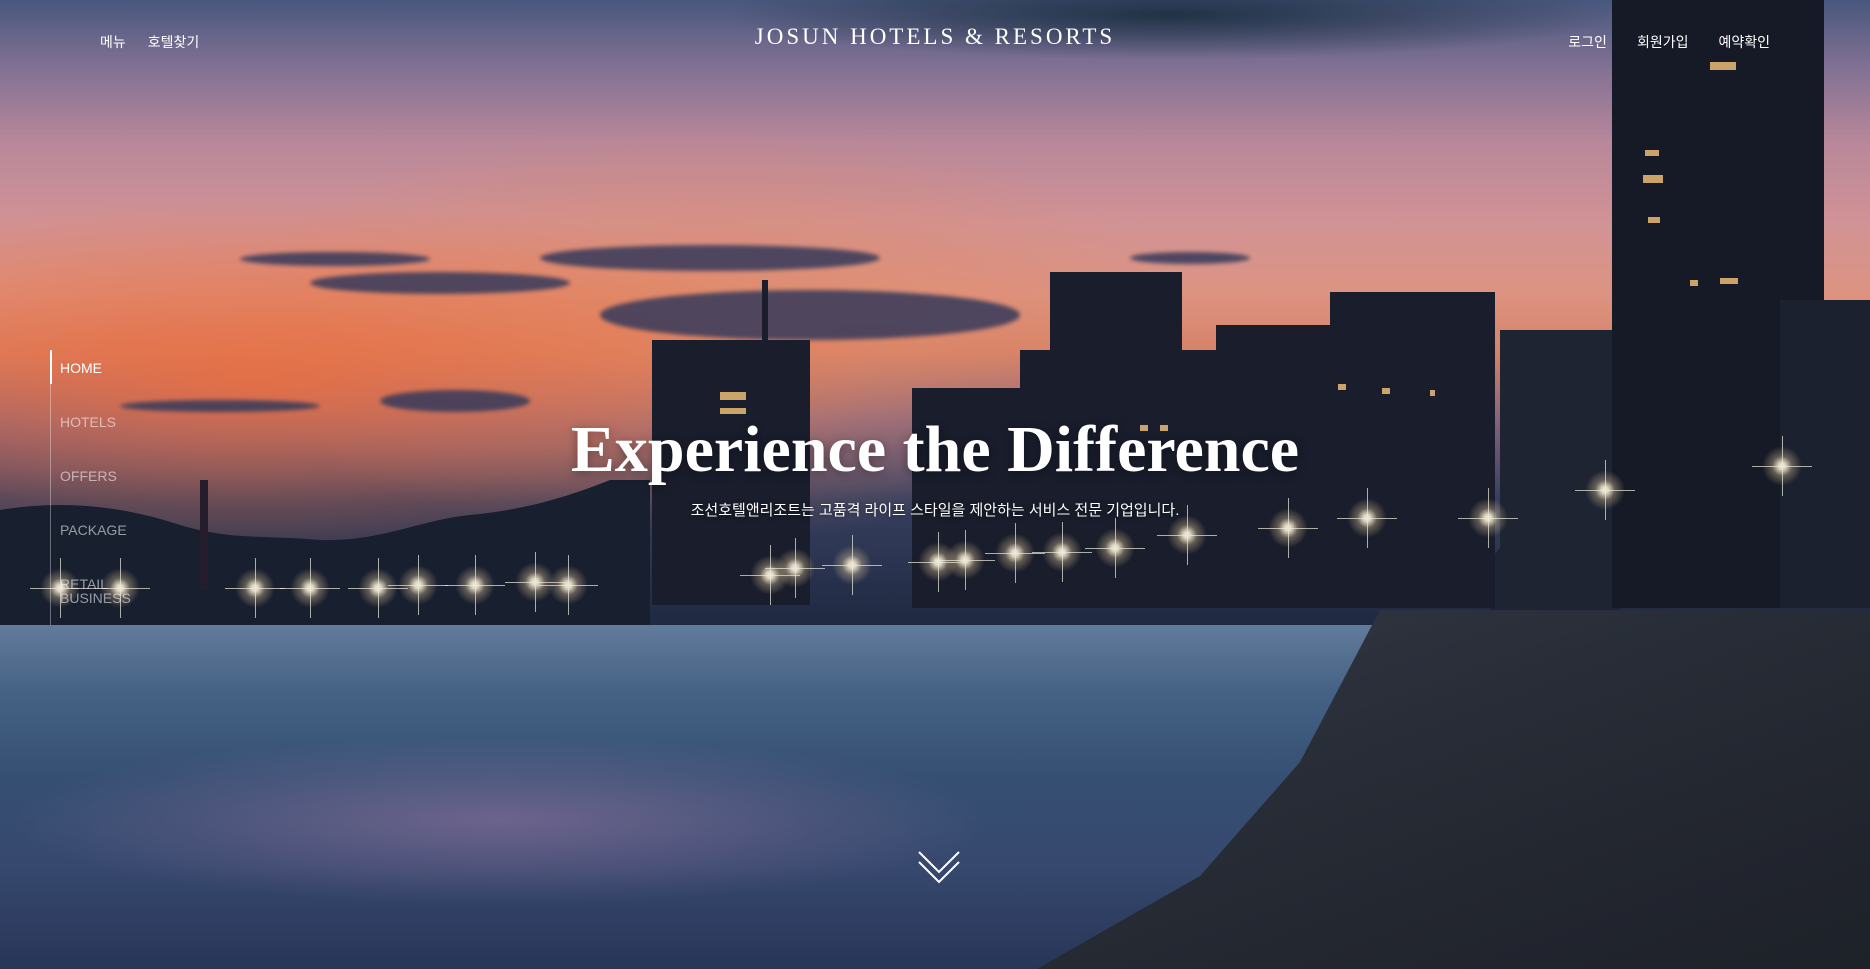 The height and width of the screenshot is (969, 1870). Describe the element at coordinates (95, 598) in the screenshot. I see `side-nav-item-business: BUSINESS` at that location.